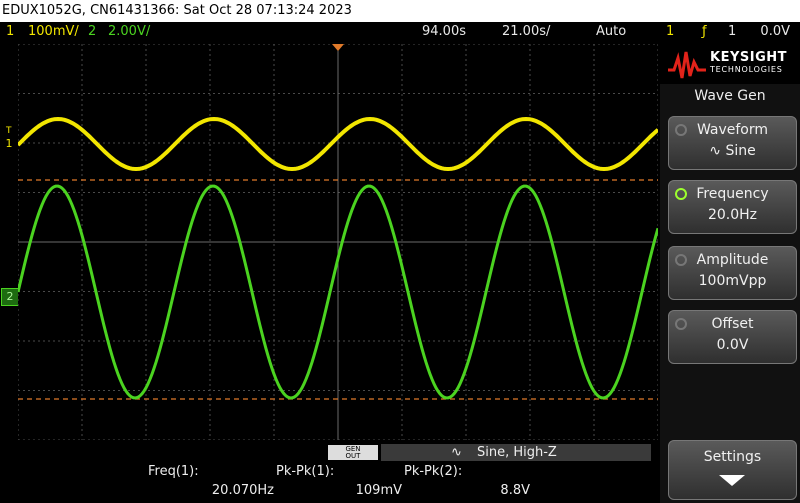 The image size is (800, 503). Describe the element at coordinates (526, 31) in the screenshot. I see `time-scale: 21.00s/` at that location.